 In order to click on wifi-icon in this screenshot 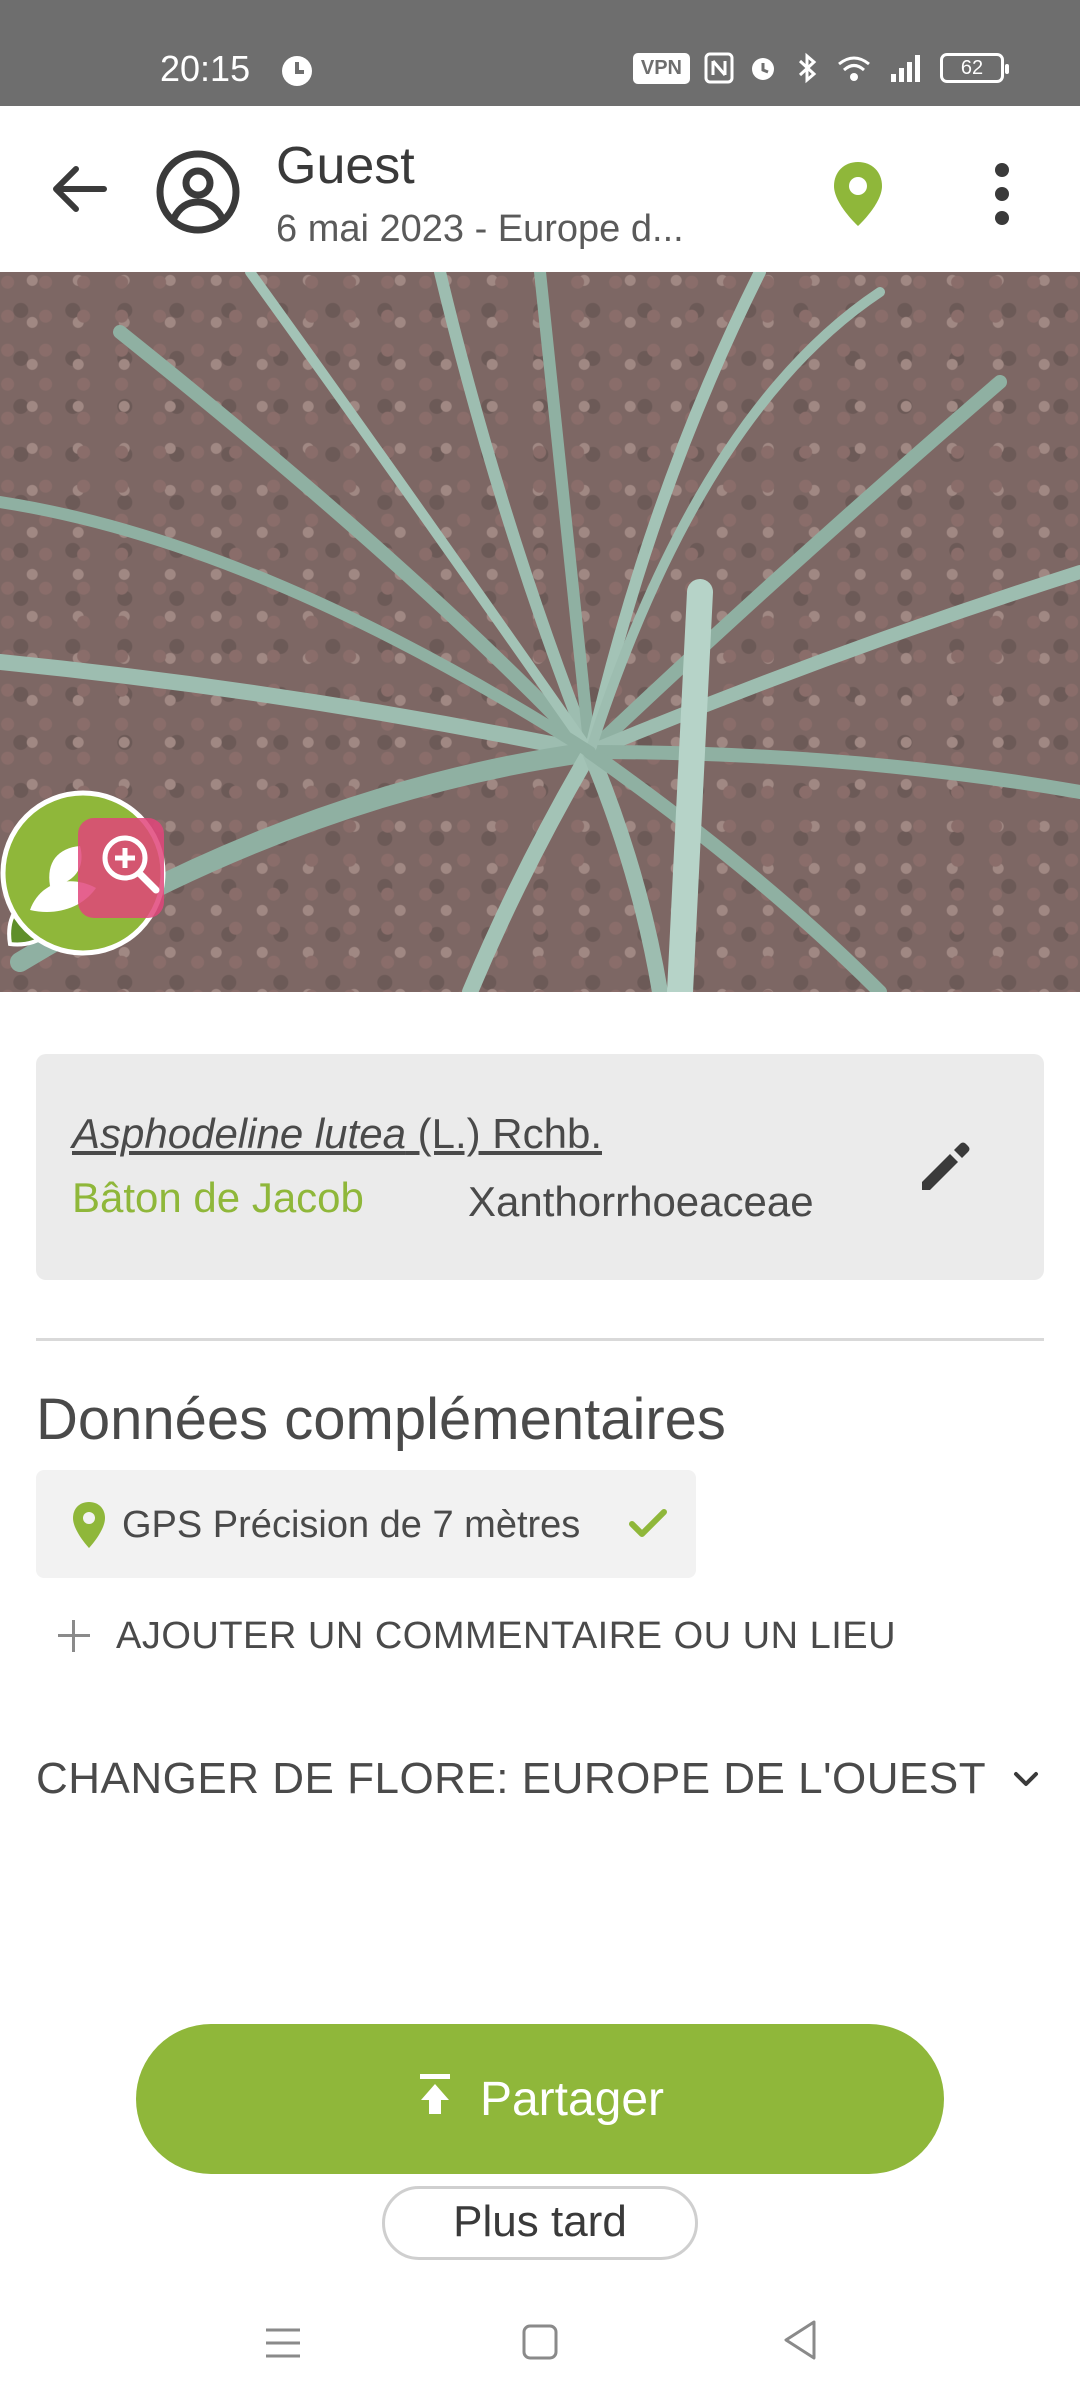, I will do `click(854, 68)`.